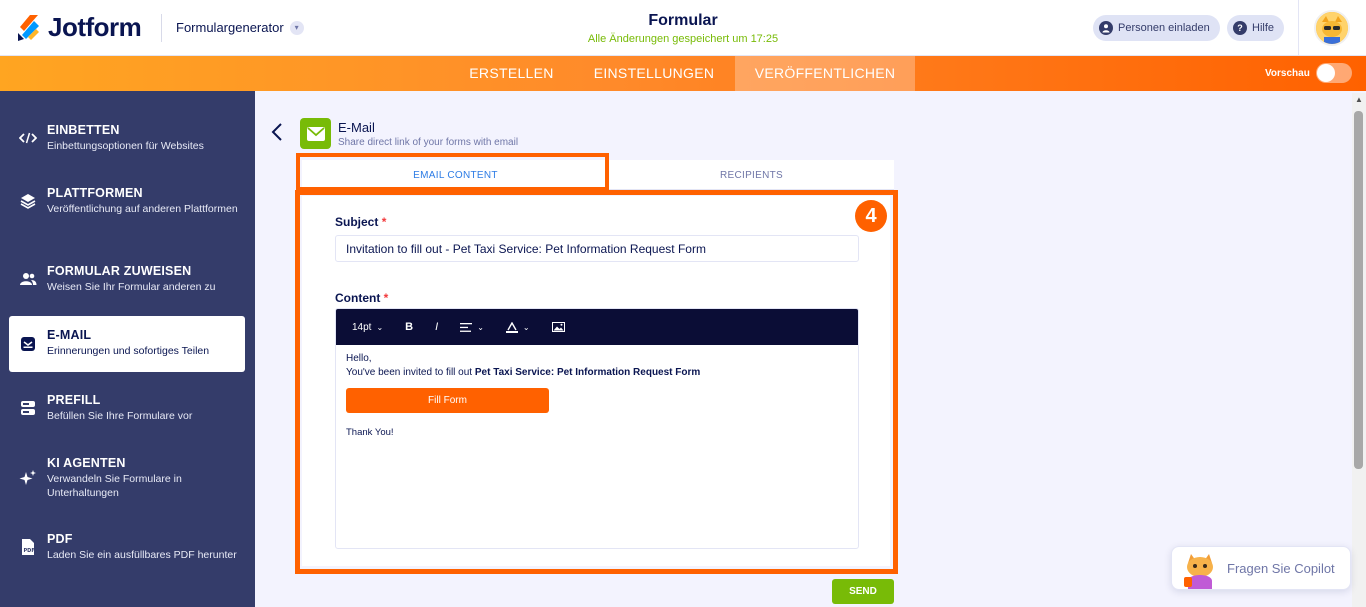 This screenshot has width=1366, height=607. What do you see at coordinates (1359, 99) in the screenshot?
I see `scroll-up-icon: ▲` at bounding box center [1359, 99].